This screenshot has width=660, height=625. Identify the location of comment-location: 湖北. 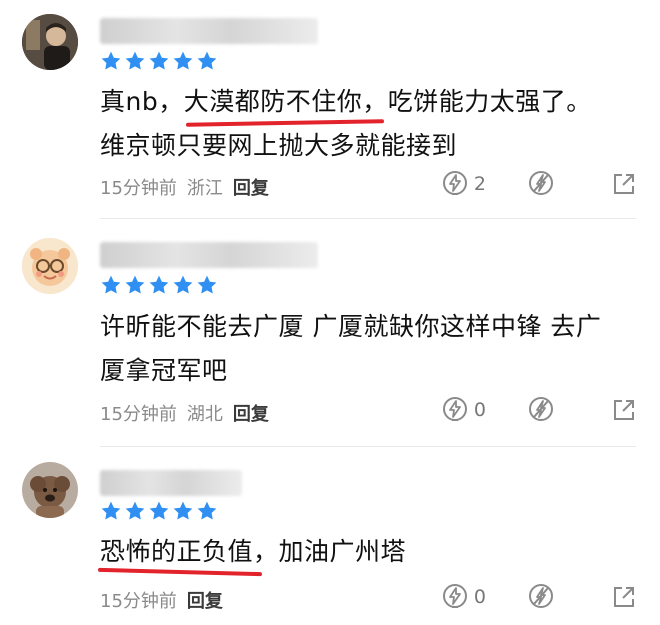
(204, 414).